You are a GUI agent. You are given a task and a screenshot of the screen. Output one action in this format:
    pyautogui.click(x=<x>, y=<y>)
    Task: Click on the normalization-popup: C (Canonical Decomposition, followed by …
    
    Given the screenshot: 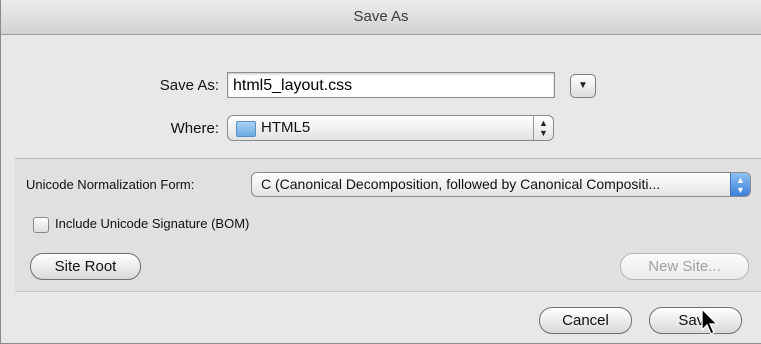 What is the action you would take?
    pyautogui.click(x=501, y=184)
    